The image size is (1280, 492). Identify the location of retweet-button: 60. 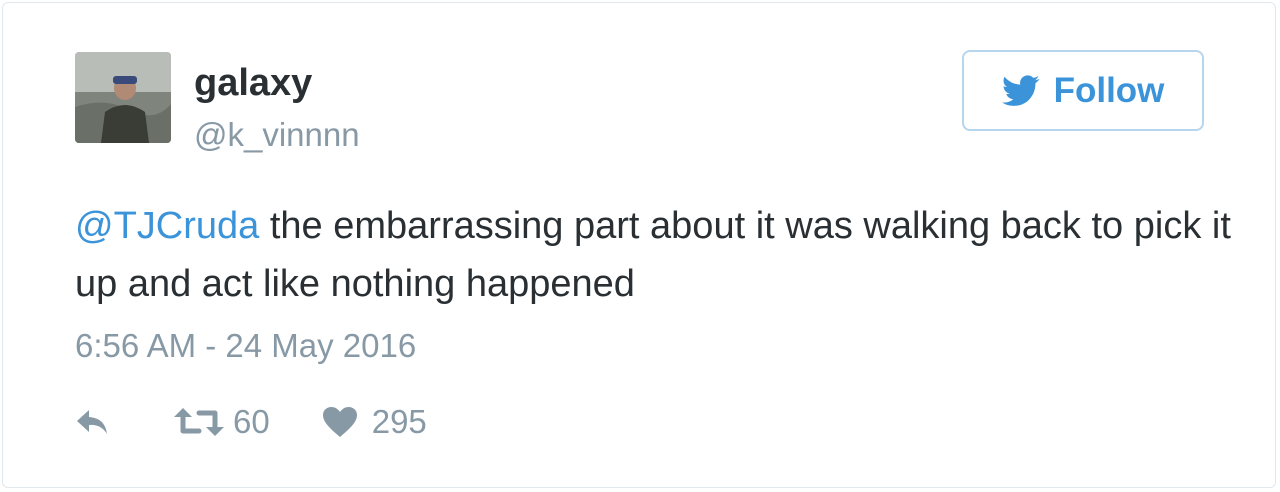
(221, 422).